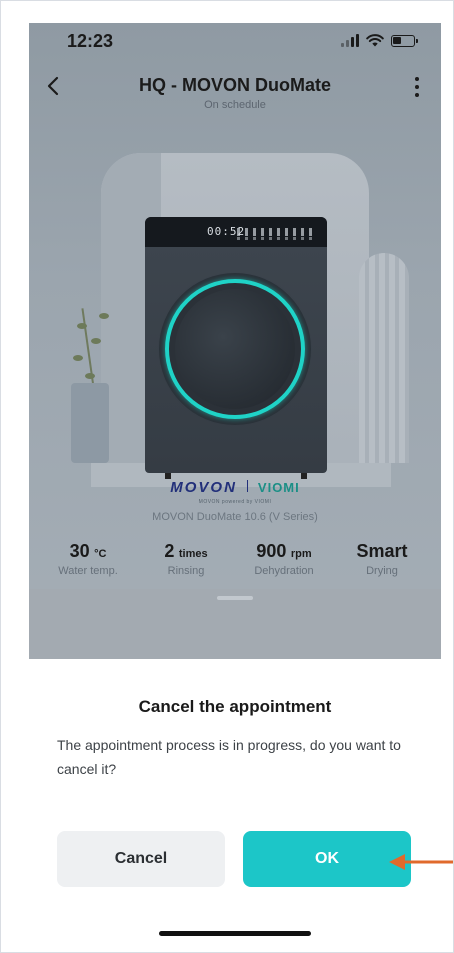  I want to click on wifi-icon, so click(375, 40).